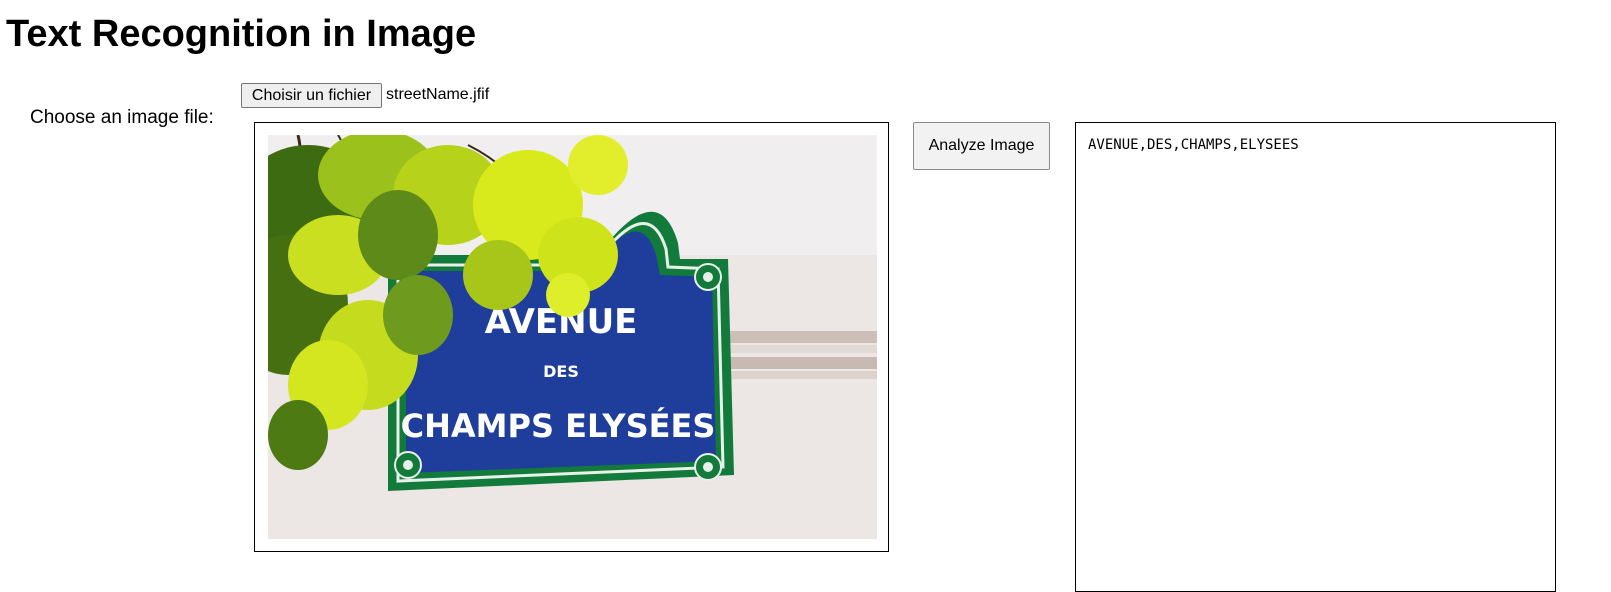  Describe the element at coordinates (981, 146) in the screenshot. I see `analyze-image-button: Analyze Image` at that location.